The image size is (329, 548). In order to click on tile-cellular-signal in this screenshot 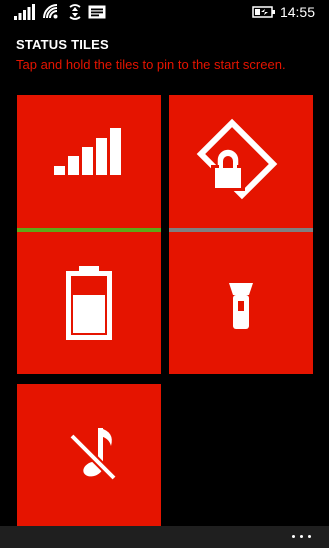, I will do `click(89, 166)`.